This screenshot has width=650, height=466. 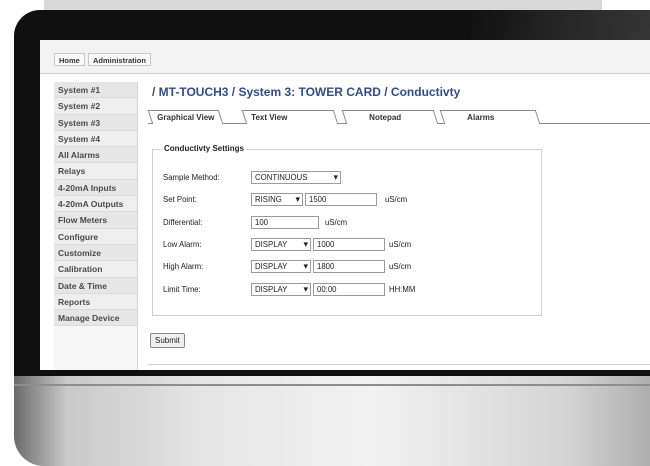 I want to click on sidebar-item-flow-meters: Flow Meters, so click(x=95, y=220).